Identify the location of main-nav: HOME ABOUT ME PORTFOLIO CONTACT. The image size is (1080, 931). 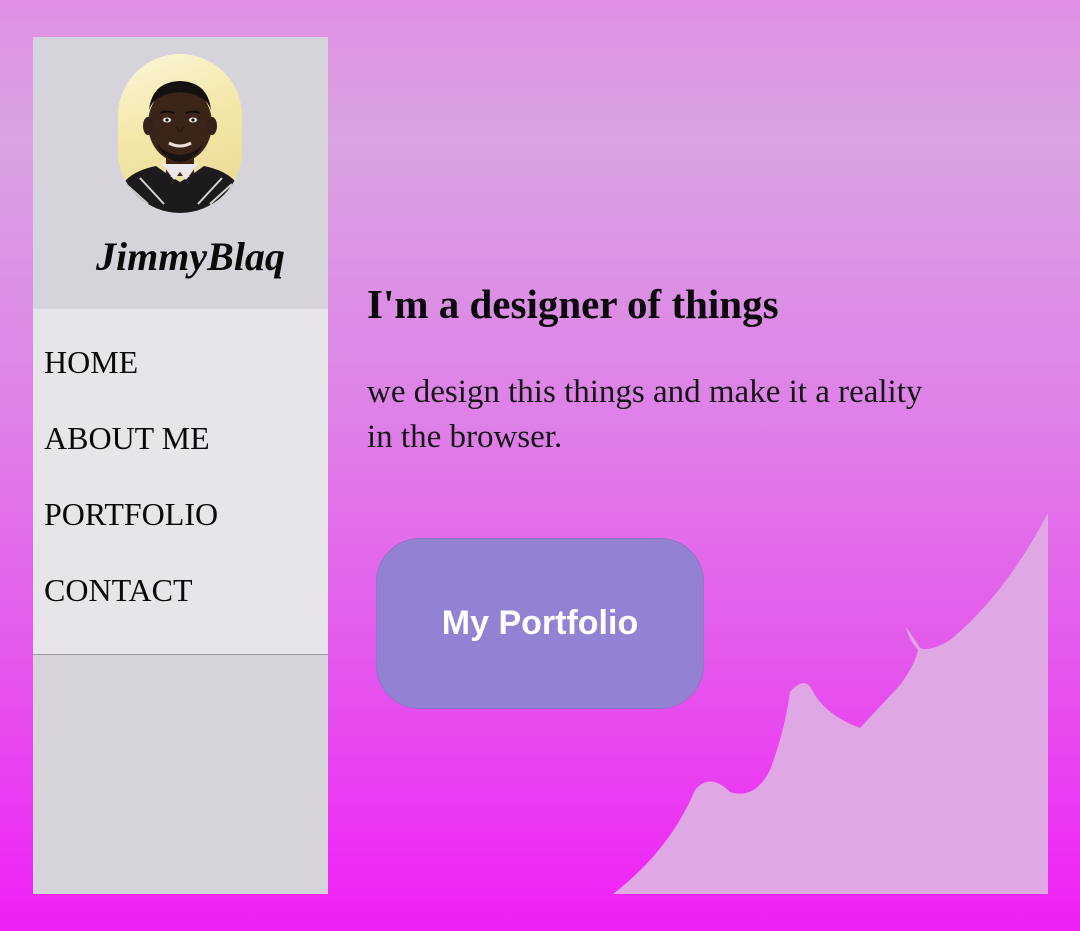
(180, 482).